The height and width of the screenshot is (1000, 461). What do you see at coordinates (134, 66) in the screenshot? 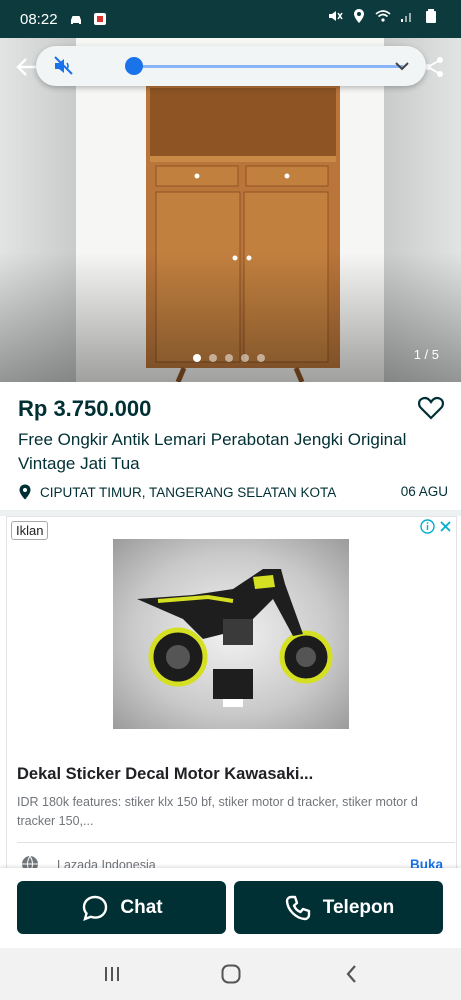
I see `volume-slider-thumb` at bounding box center [134, 66].